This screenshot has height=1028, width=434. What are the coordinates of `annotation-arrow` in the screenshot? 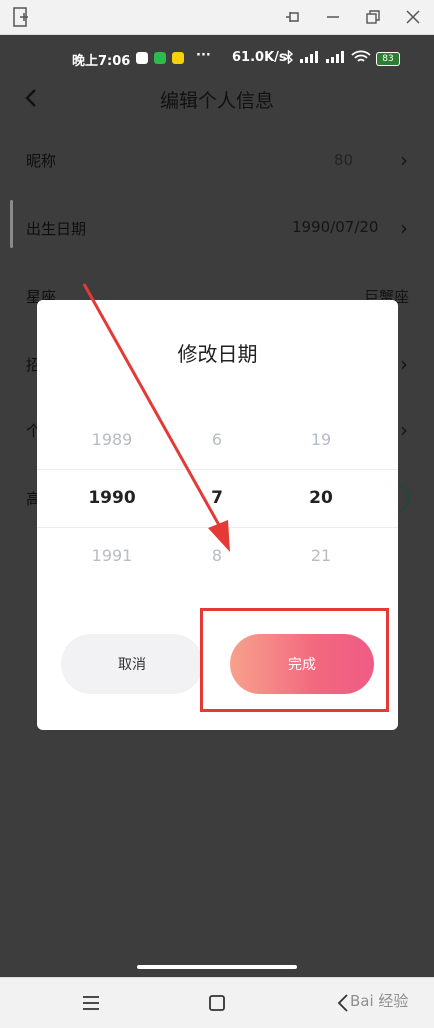 It's located at (156, 417).